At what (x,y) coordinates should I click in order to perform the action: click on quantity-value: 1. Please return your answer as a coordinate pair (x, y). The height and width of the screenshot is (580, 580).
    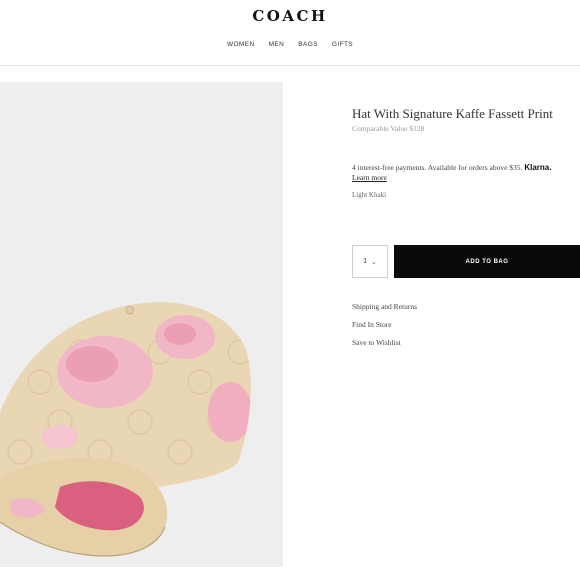
    Looking at the image, I should click on (365, 261).